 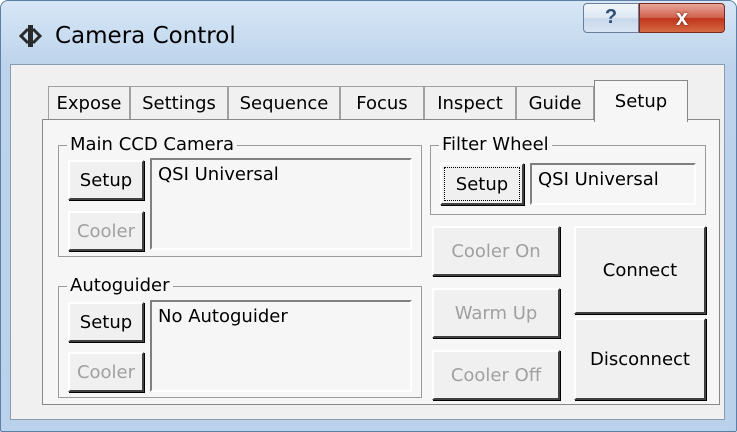 I want to click on warm-up-label: Warm Up, so click(x=496, y=313).